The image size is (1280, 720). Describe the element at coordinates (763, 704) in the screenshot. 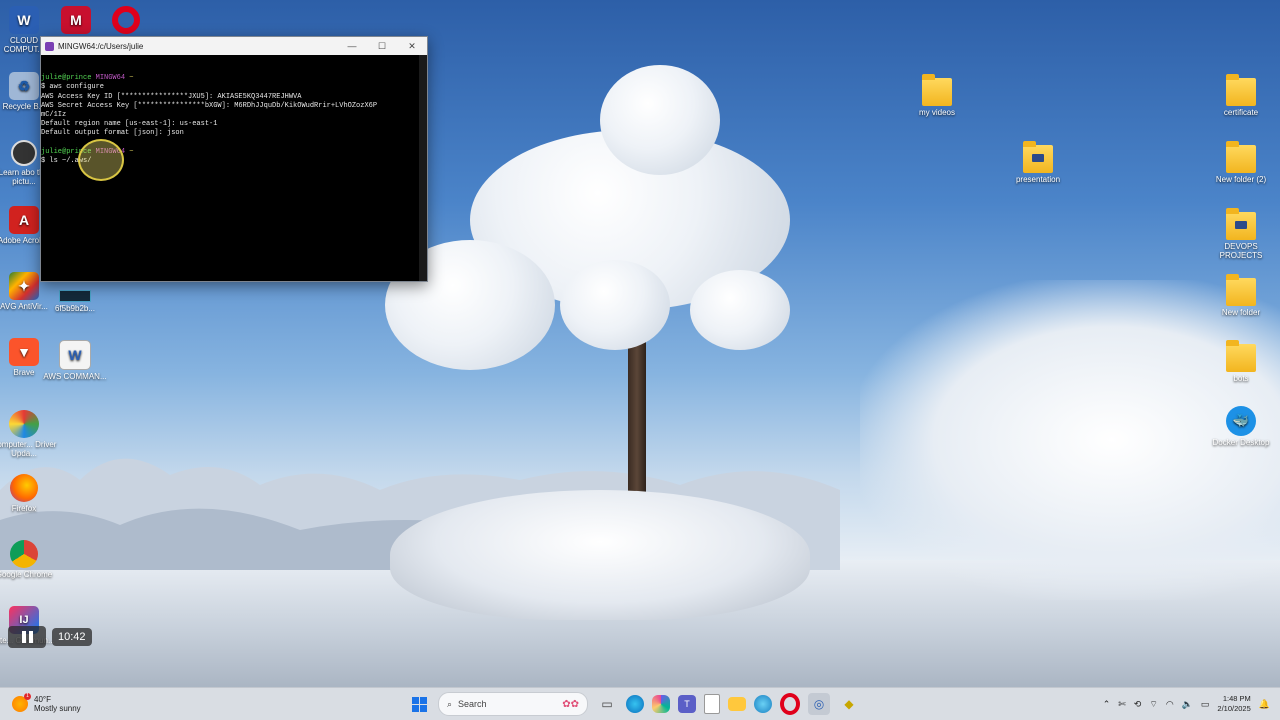

I see `browser-icon` at that location.